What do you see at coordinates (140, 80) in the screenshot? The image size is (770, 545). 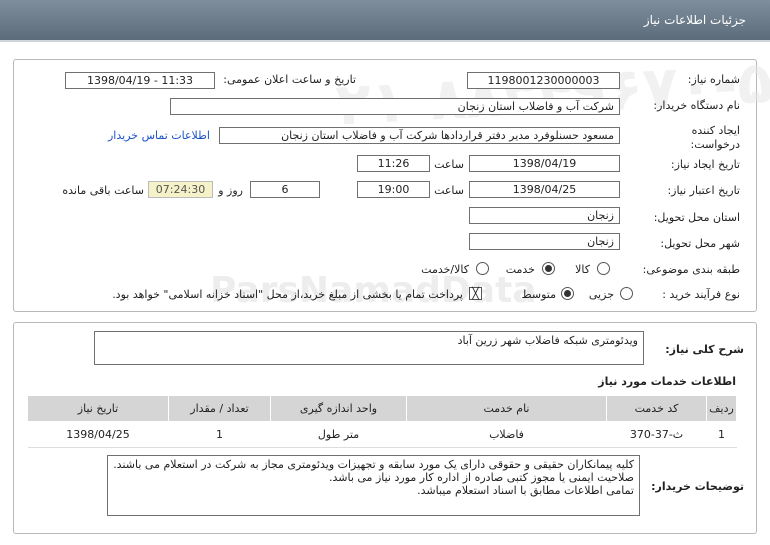 I see `announce-field: 1398/04/19 - 11:33` at bounding box center [140, 80].